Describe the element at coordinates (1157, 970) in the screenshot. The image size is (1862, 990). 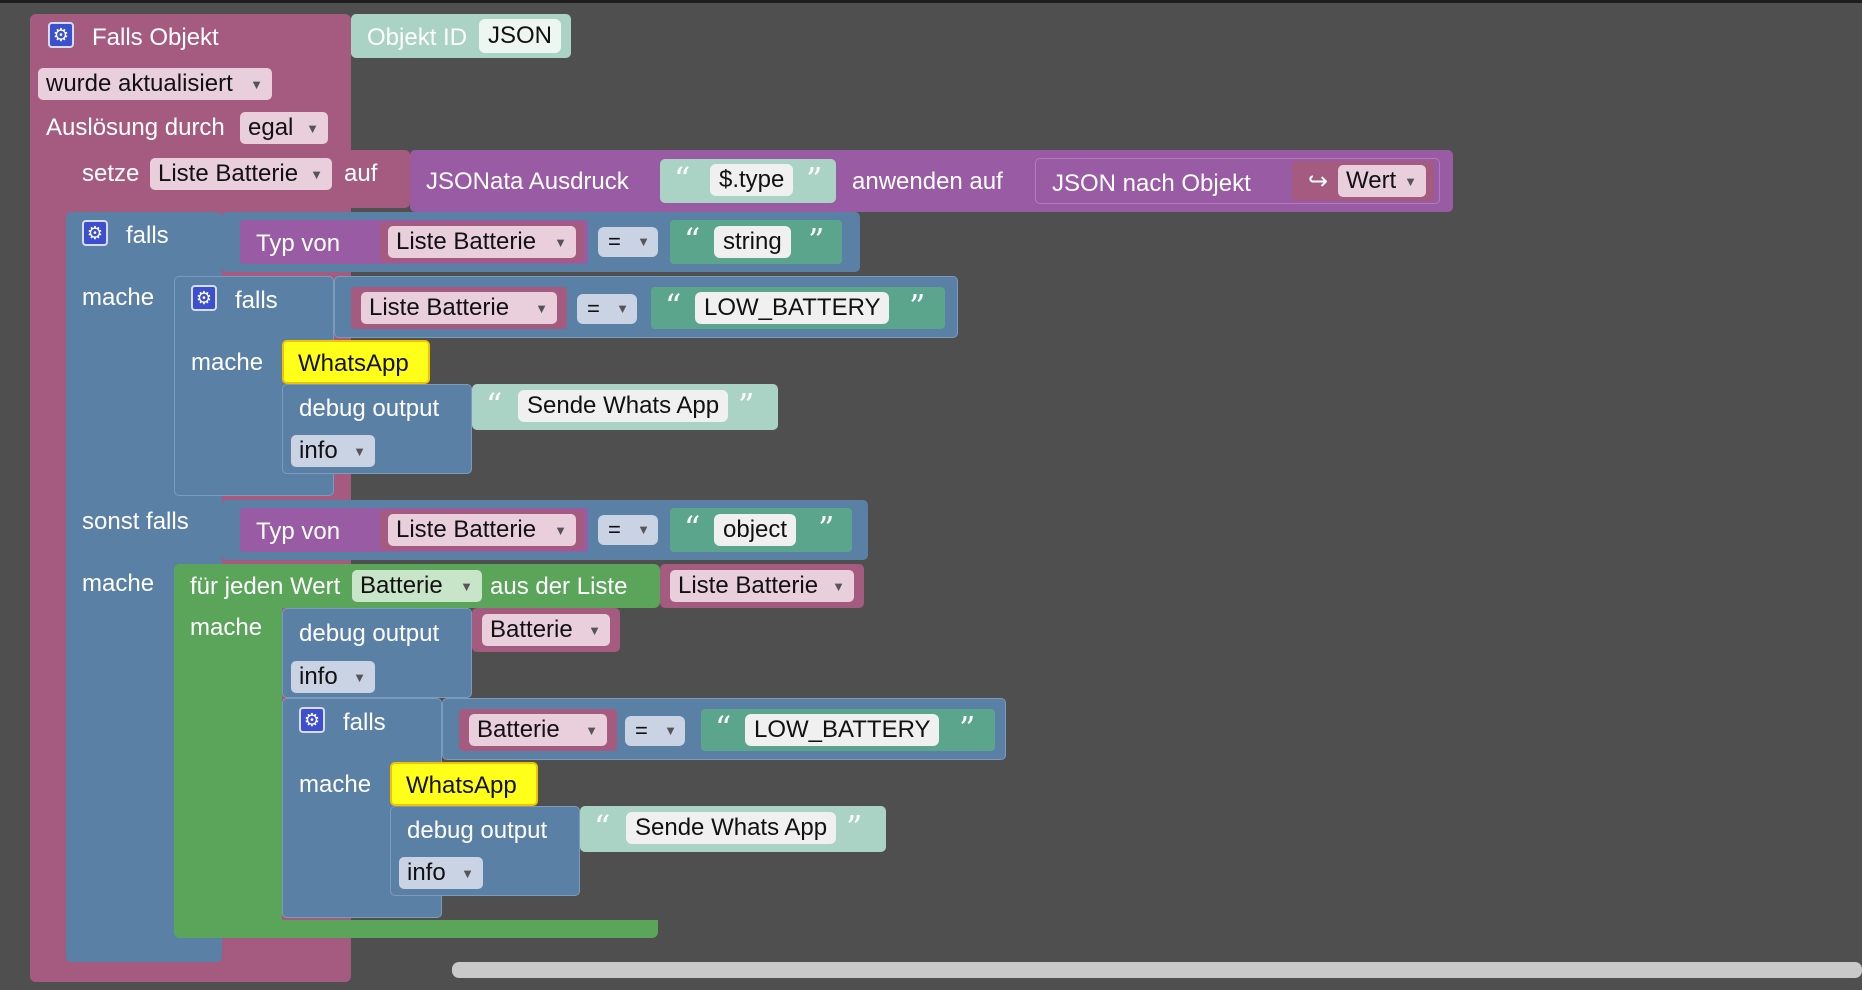
I see `horizontal-scrollbar` at that location.